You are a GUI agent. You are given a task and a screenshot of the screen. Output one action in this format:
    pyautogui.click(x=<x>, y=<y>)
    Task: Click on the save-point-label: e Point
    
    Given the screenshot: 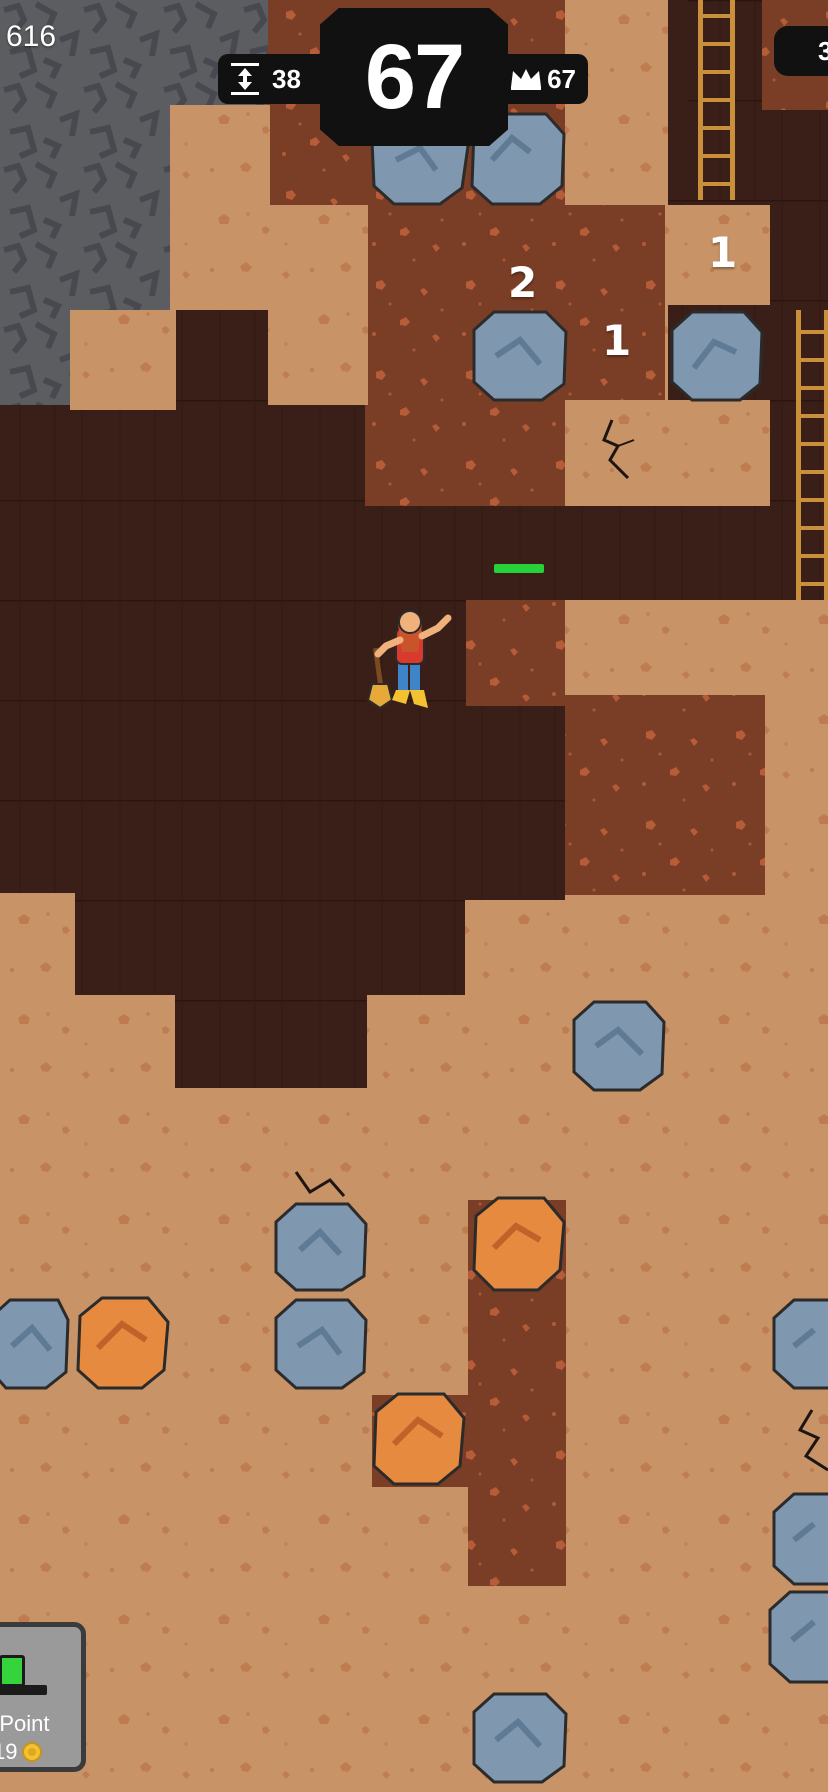 What is the action you would take?
    pyautogui.click(x=25, y=1723)
    